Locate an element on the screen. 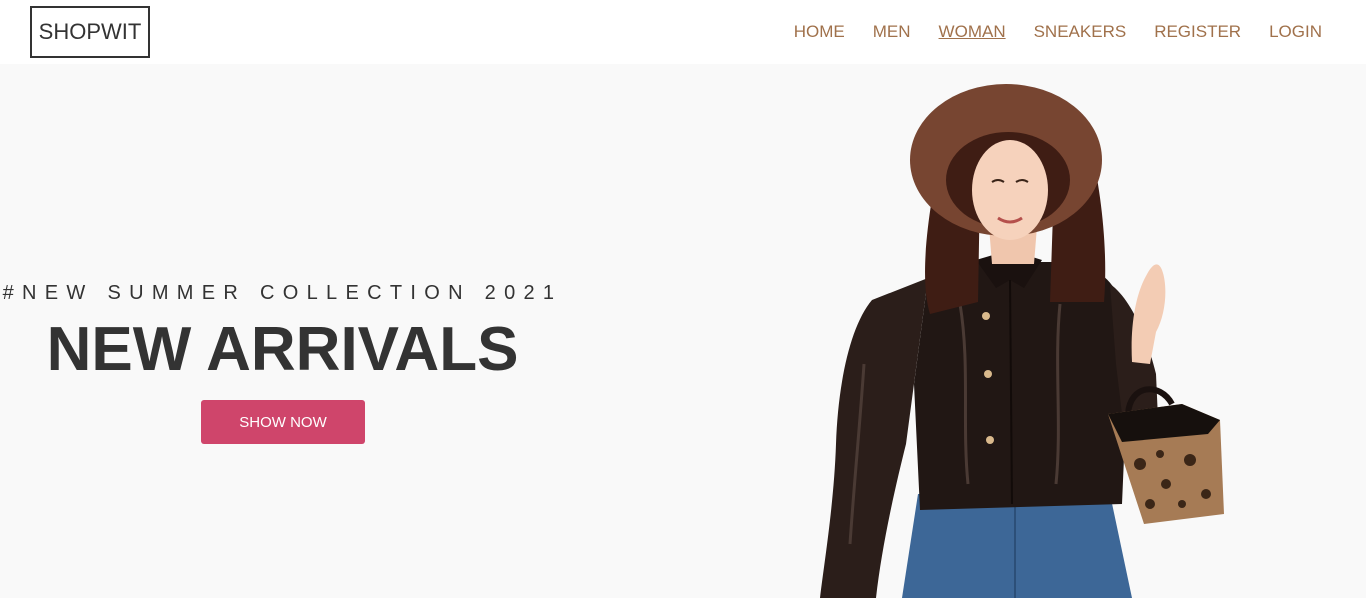 Image resolution: width=1366 pixels, height=598 pixels. nav-links: HOME MEN WOMAN SNEAKERS REGISTER LOGIN is located at coordinates (1044, 32).